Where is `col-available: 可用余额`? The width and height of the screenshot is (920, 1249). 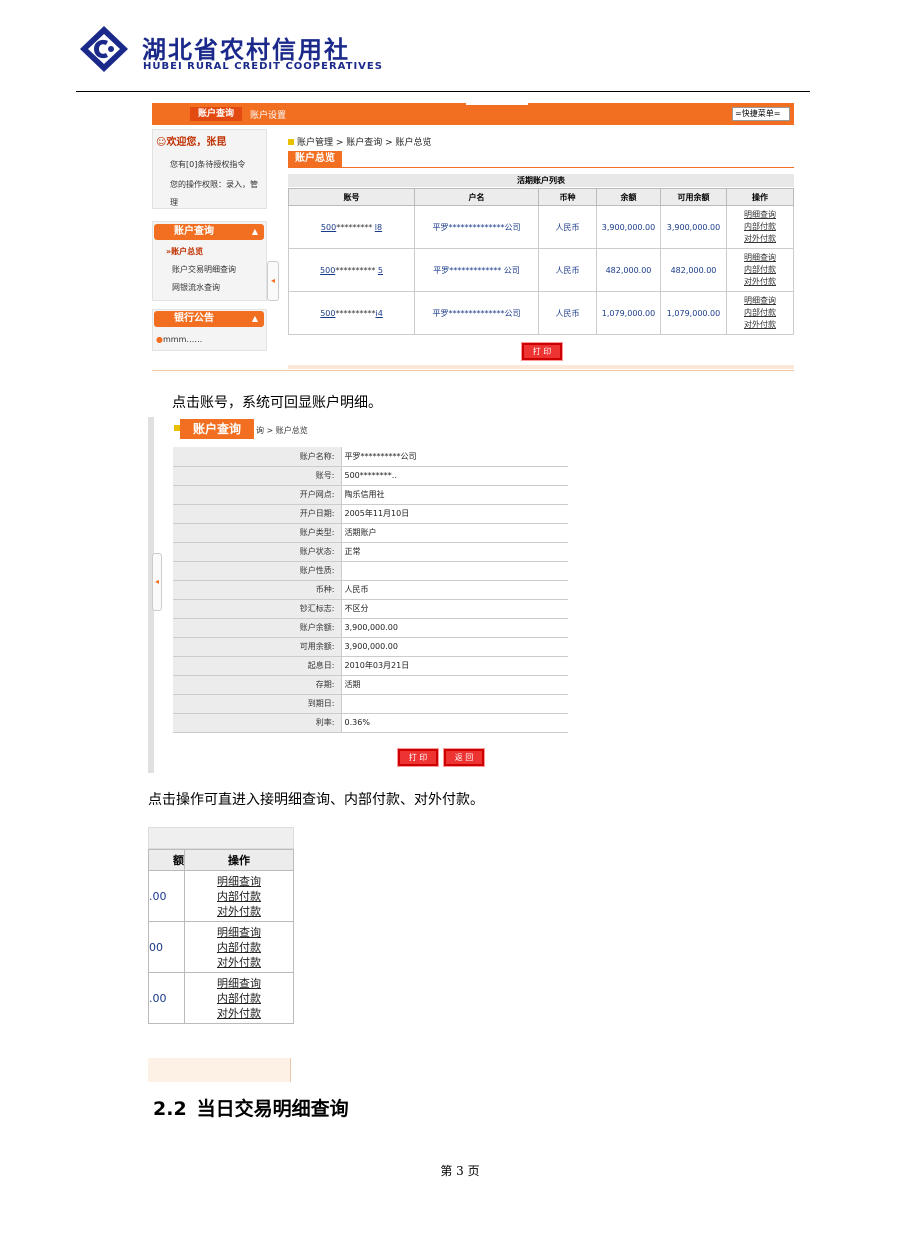
col-available: 可用余额 is located at coordinates (693, 197).